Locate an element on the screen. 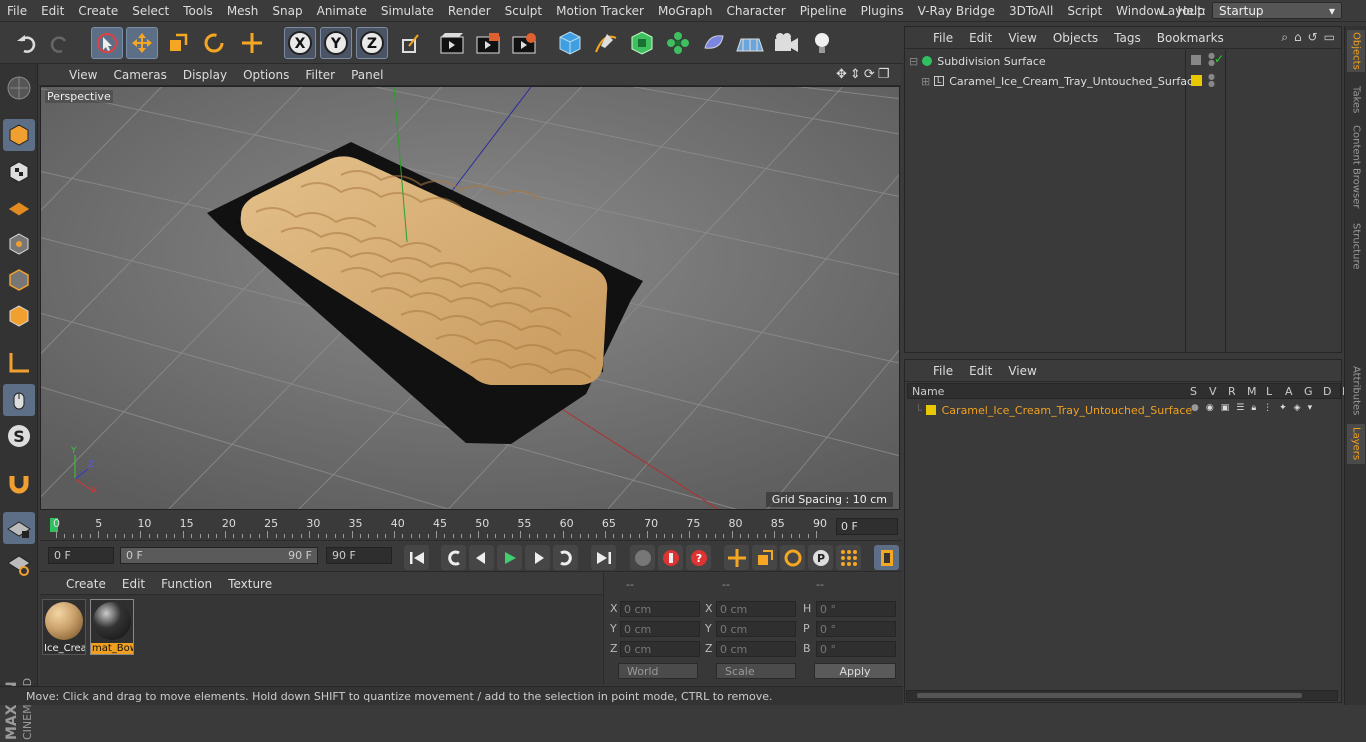  key-rotation-icon is located at coordinates (792, 557).